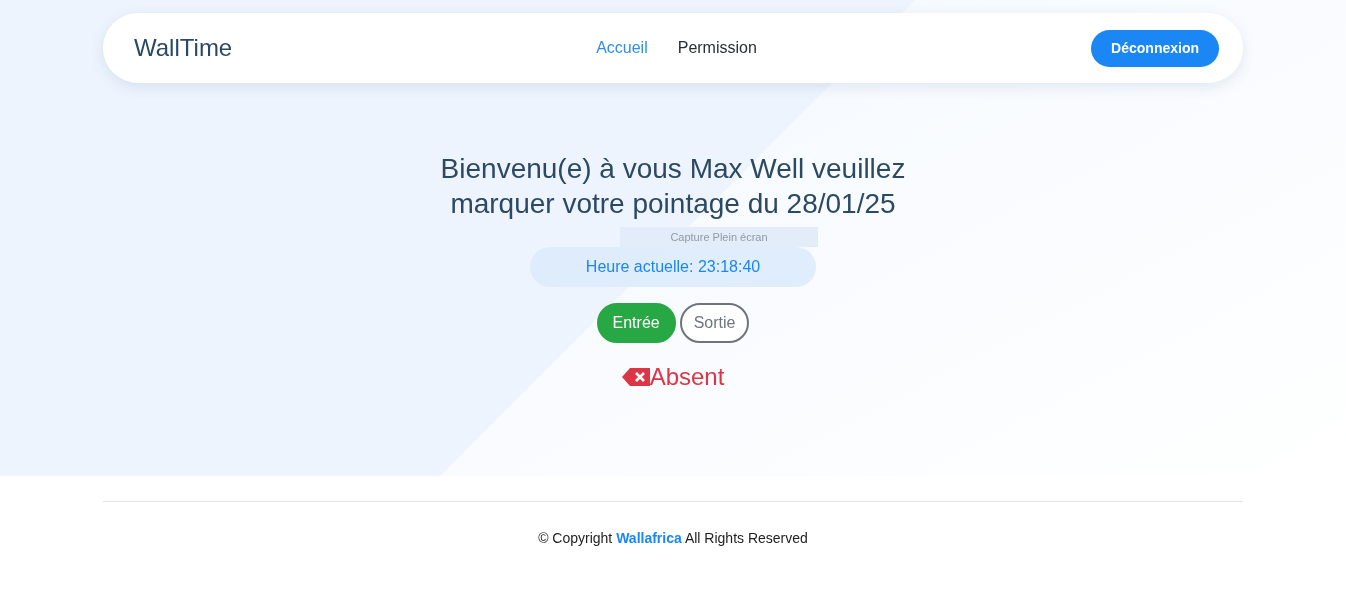  Describe the element at coordinates (673, 186) in the screenshot. I see `welcome-heading: Bienvenu(e) à vous Max Well veuillez marquer votre pointage du 28/01/25` at that location.